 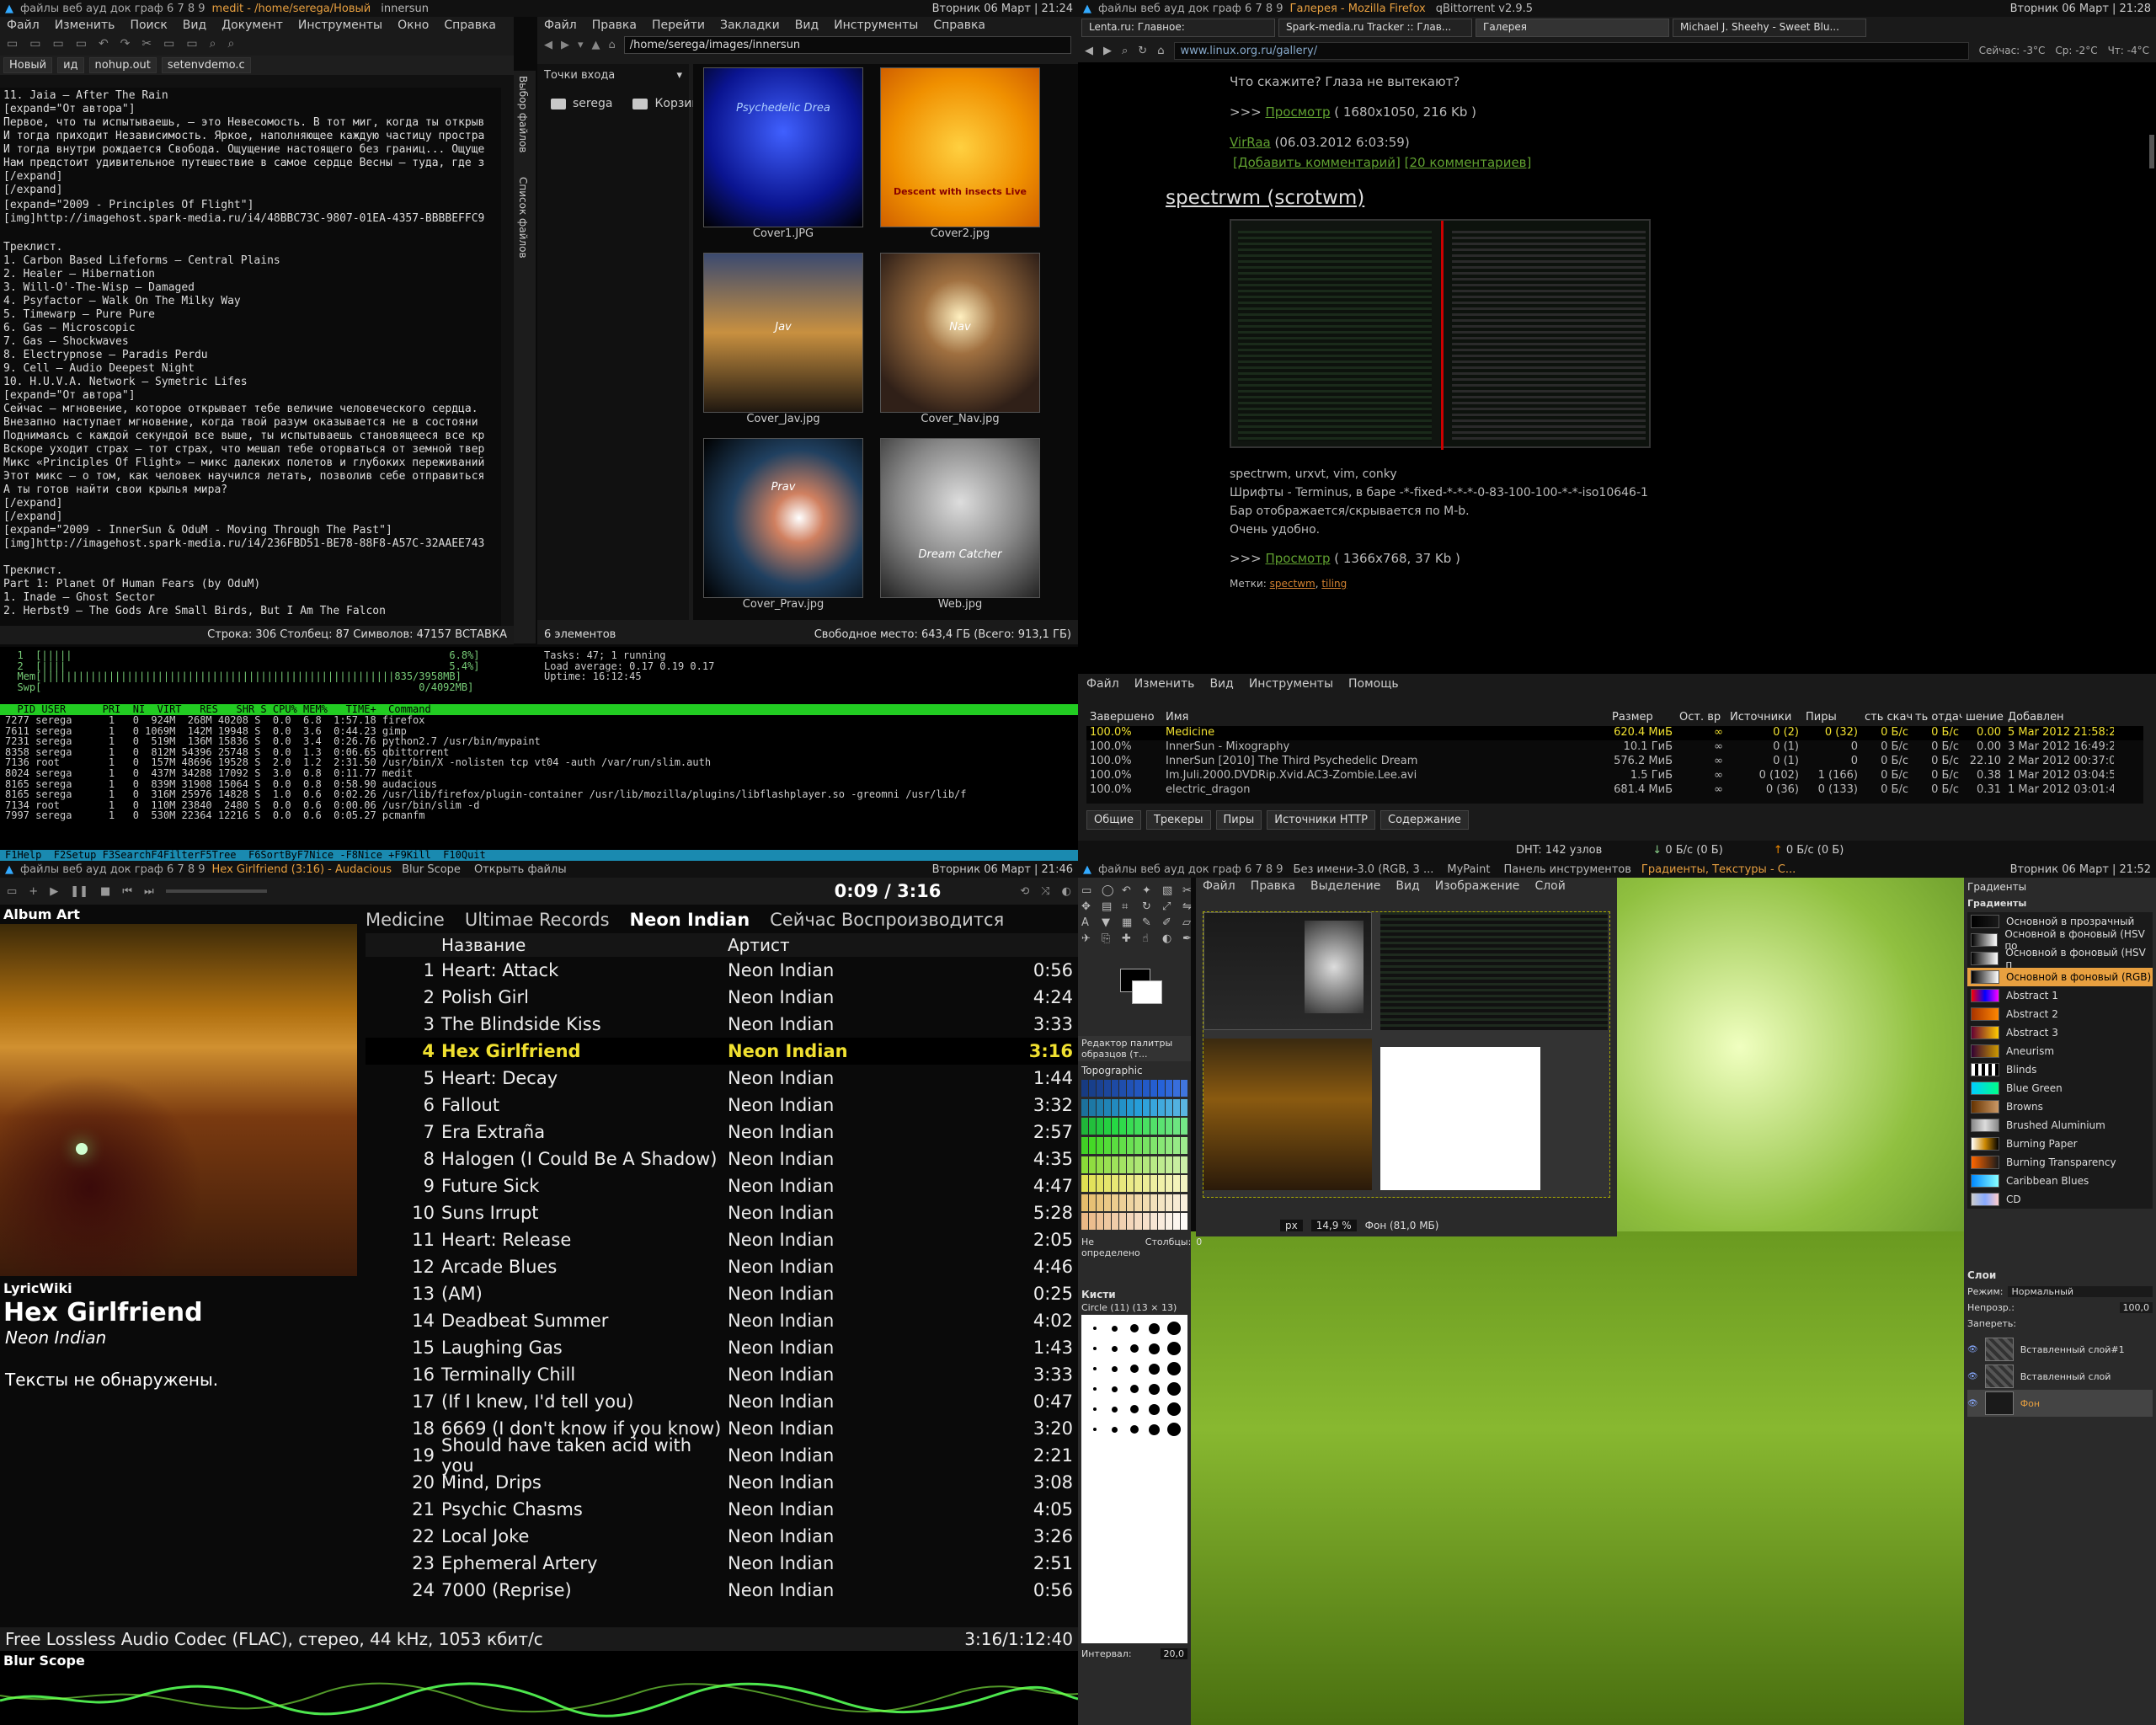 What do you see at coordinates (722, 1536) in the screenshot?
I see `track-row: 22 Local Joke Neon Indian 3:26` at bounding box center [722, 1536].